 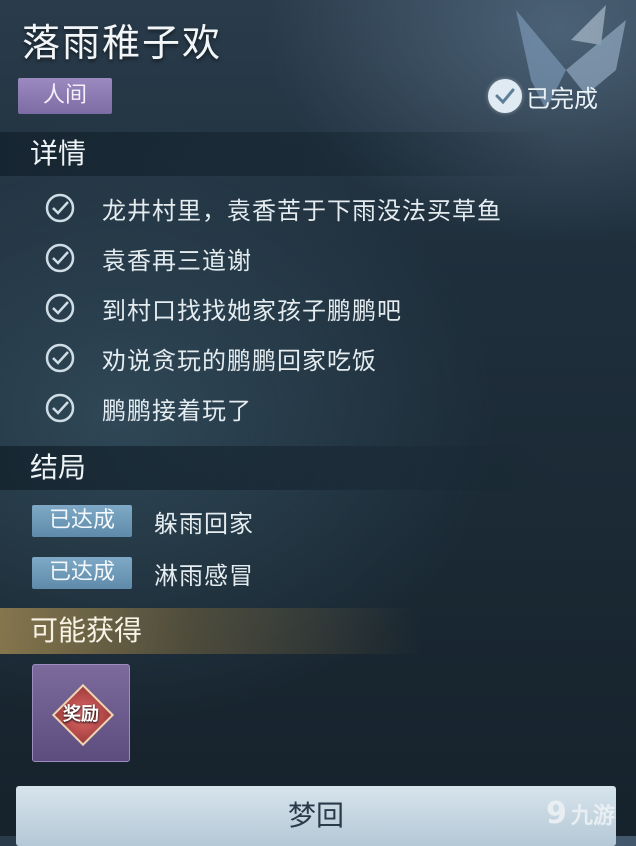 What do you see at coordinates (143, 573) in the screenshot?
I see `ending-item: 已达成 淋雨感冒` at bounding box center [143, 573].